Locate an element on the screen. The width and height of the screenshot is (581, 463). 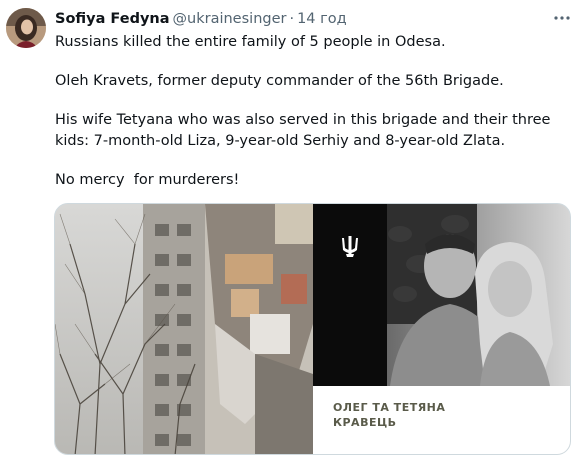
author-handle: @ukrainesinger is located at coordinates (230, 19).